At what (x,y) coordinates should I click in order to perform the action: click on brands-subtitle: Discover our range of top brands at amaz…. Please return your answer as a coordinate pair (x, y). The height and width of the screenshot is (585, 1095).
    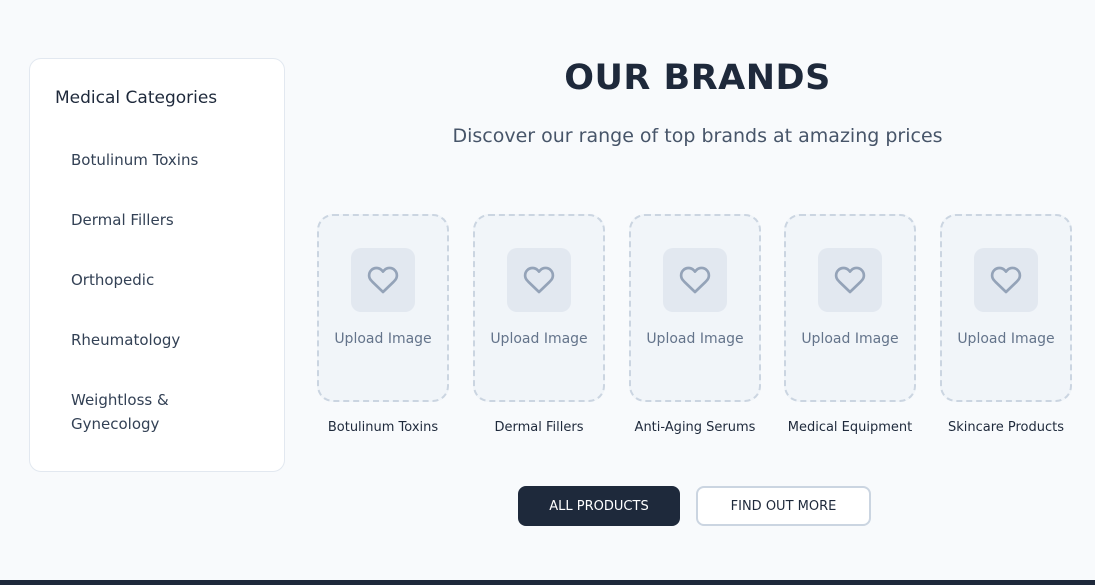
    Looking at the image, I should click on (697, 136).